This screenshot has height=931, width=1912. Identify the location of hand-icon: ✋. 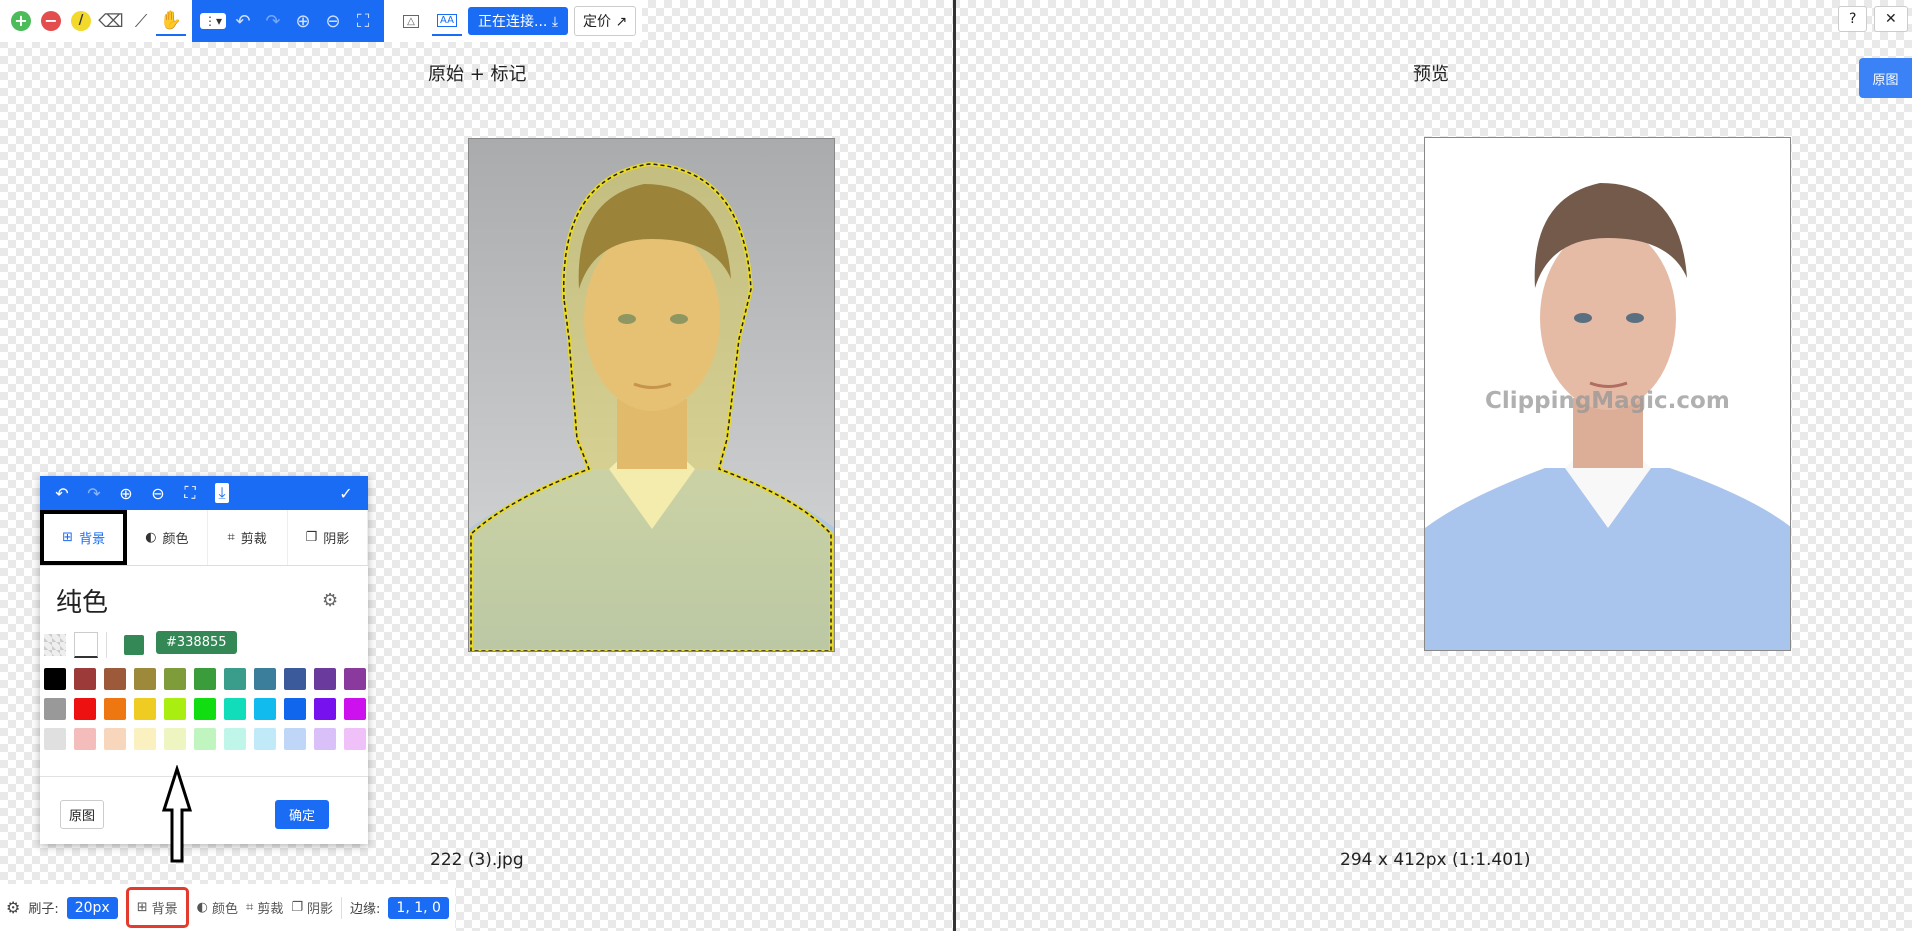
(171, 20).